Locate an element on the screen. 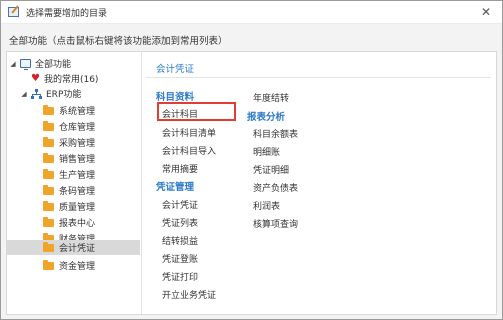 The image size is (503, 320). item-common-summary: 常用摘要 is located at coordinates (180, 168).